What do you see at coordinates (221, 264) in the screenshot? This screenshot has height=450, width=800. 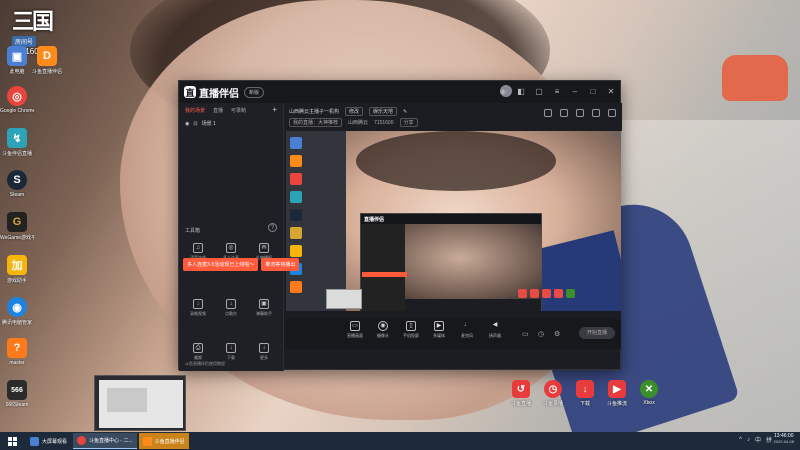 I see `promo-message: 多人连麦3·5活动现已上线啦～` at bounding box center [221, 264].